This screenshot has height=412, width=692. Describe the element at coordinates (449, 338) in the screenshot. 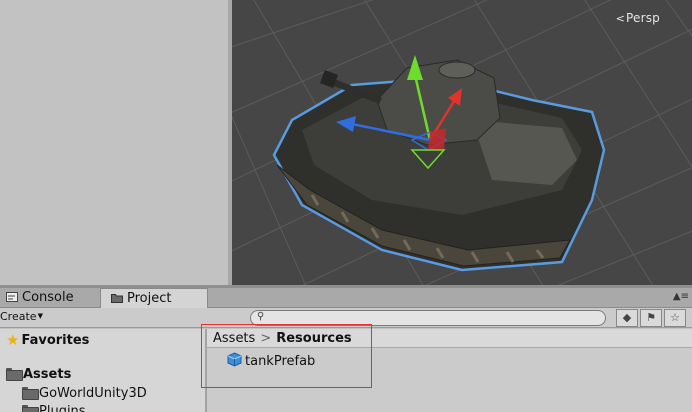

I see `breadcrumb: Assets > Resources` at that location.